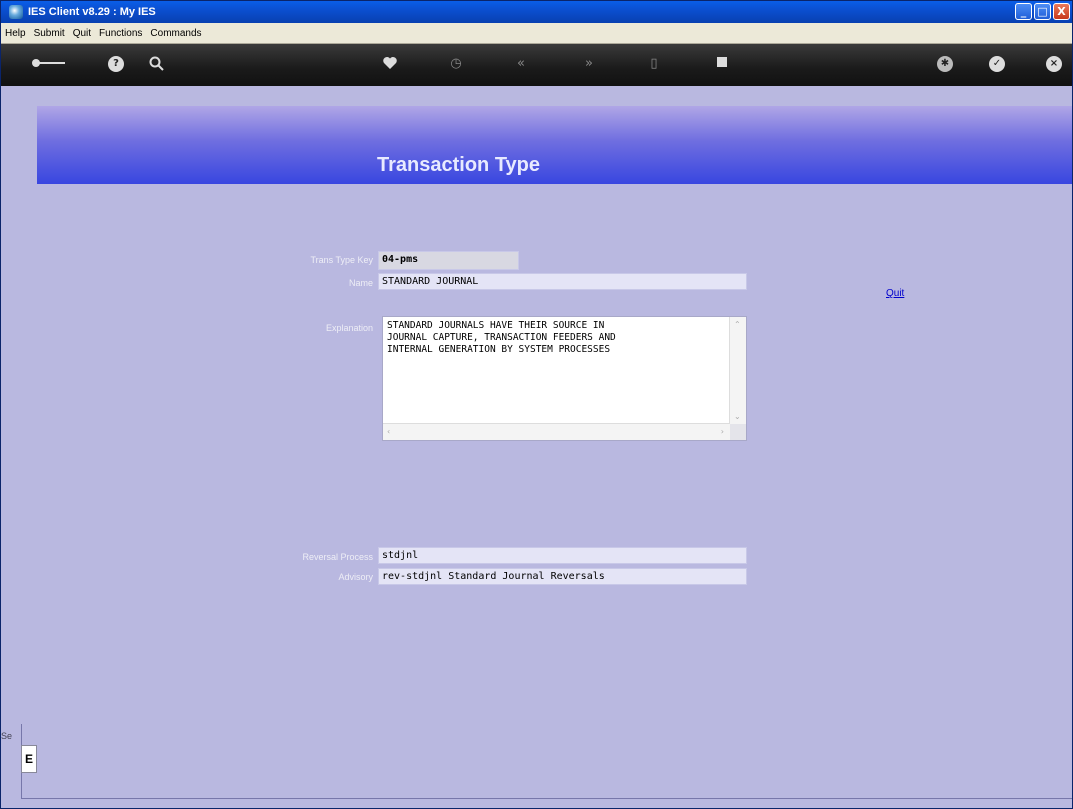  What do you see at coordinates (536, 65) in the screenshot?
I see `toolbar: ? ◷ « » ▯ ✱ ✓ ×` at bounding box center [536, 65].